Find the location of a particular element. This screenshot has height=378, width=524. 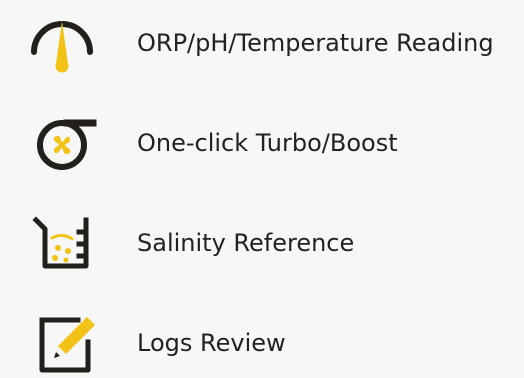

feature-label: ORP/pH/Temperature Reading is located at coordinates (315, 43).